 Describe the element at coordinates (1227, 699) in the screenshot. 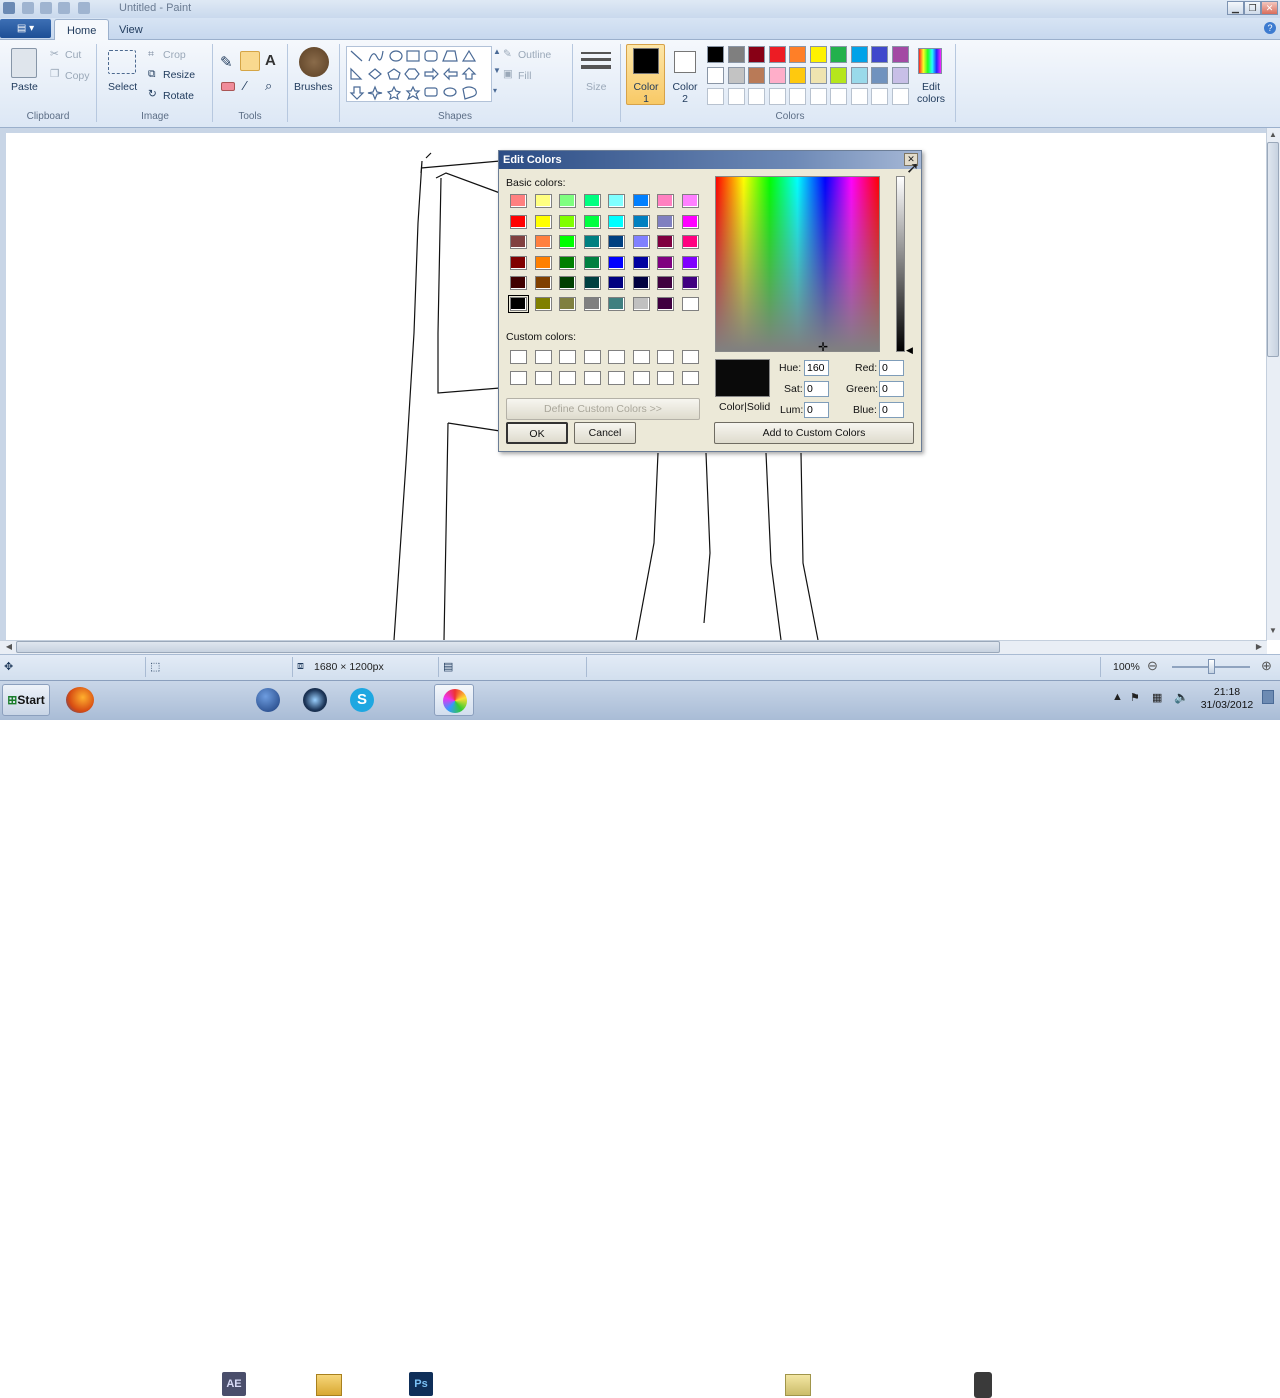

I see `taskbar-clock: 21:18 31/03/2012` at that location.